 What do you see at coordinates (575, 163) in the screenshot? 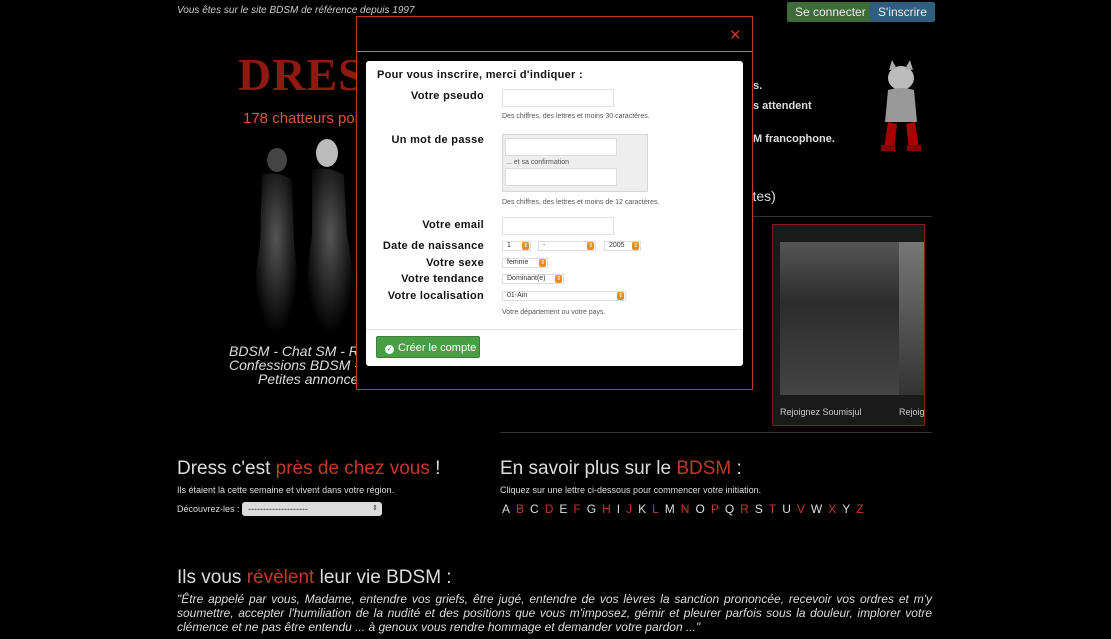
I see `password-group: ... et sa confirmation` at bounding box center [575, 163].